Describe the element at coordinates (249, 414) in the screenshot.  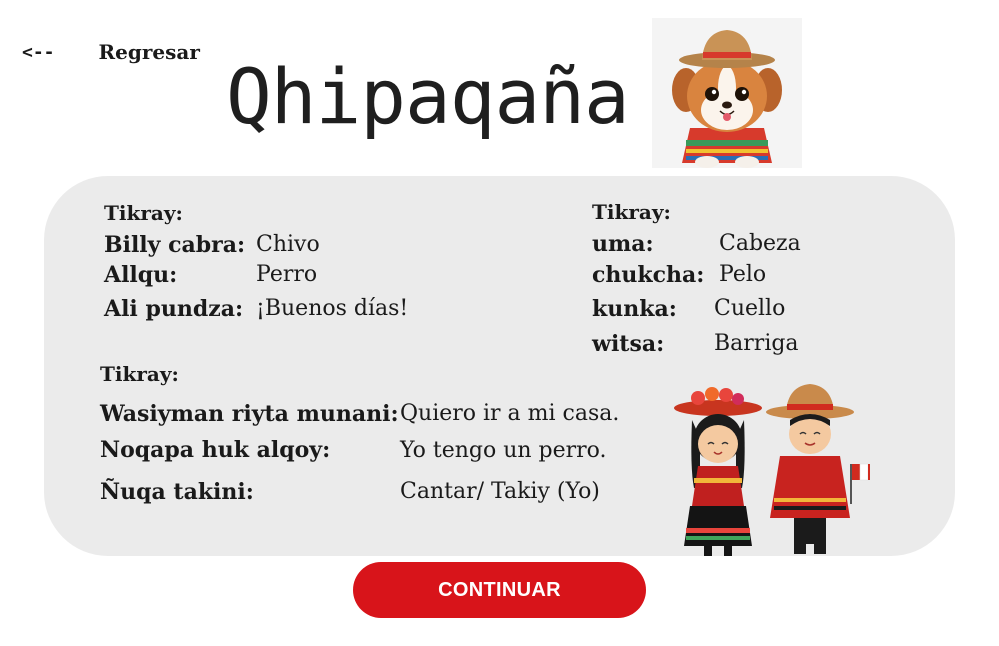
I see `block3-term: Wasiyman riyta munani:` at that location.